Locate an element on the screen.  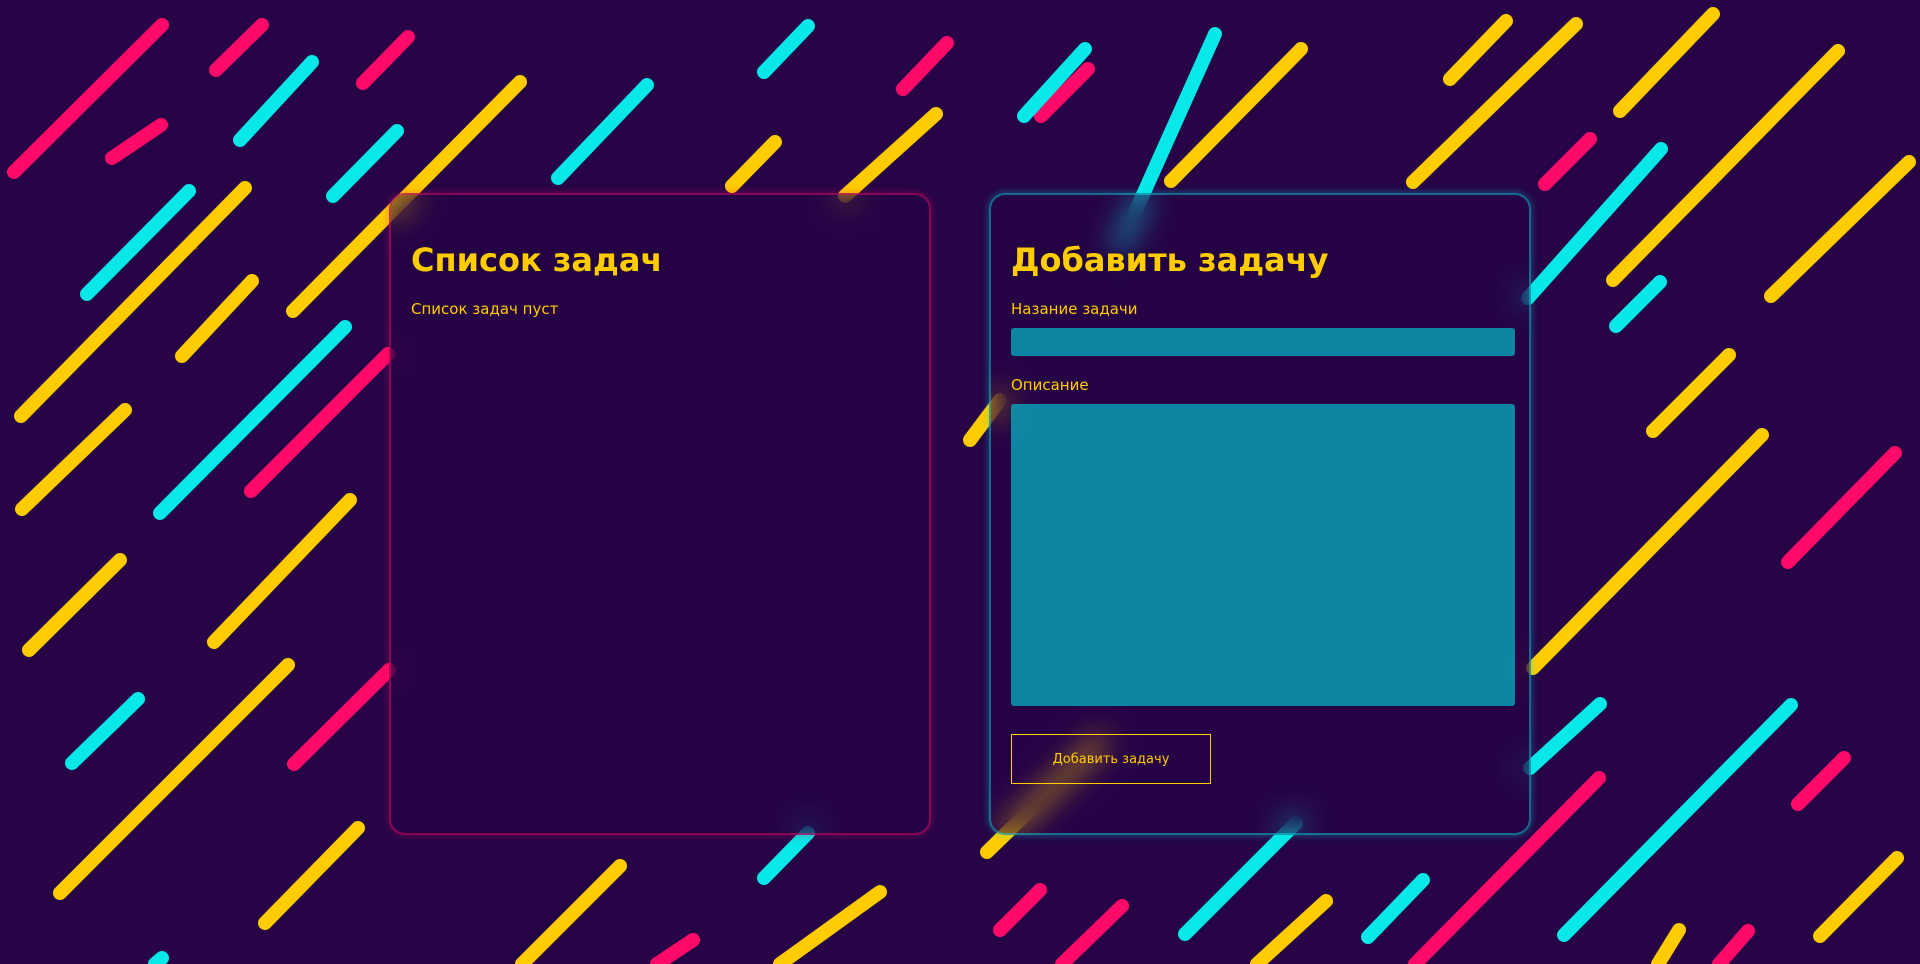
task-list-empty-message: Список задач пуст is located at coordinates (485, 309).